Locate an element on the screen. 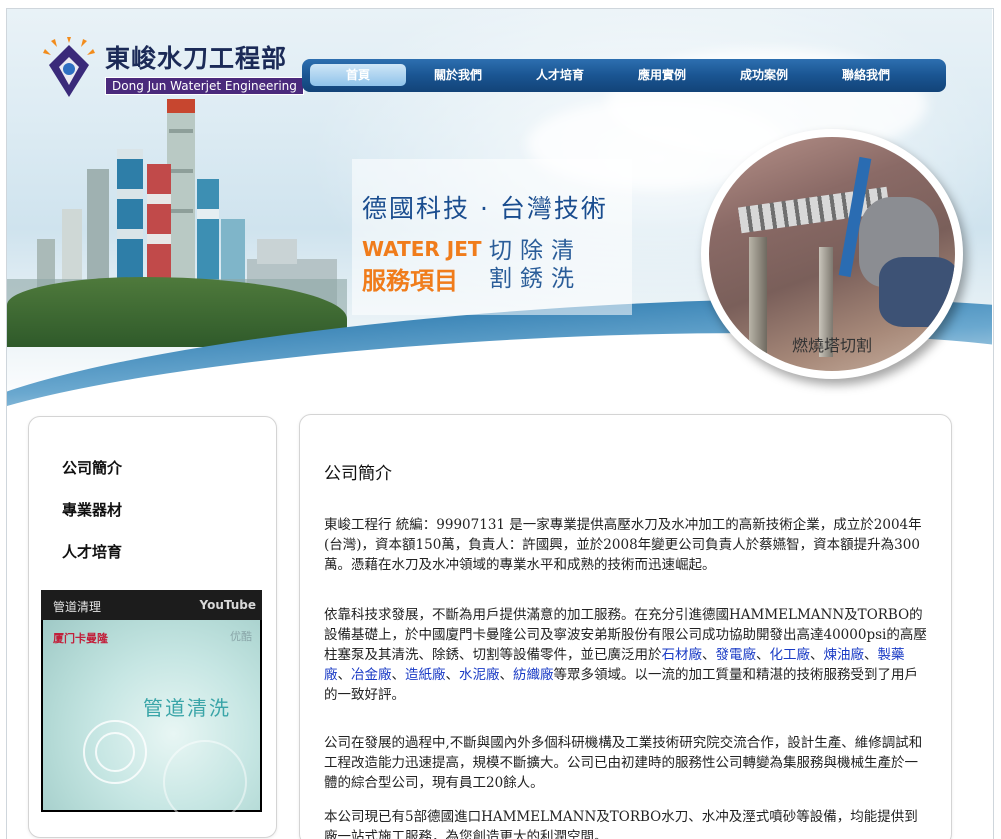 The image size is (1001, 839). photo-flare-tower-cutting: 燃燒塔切割 is located at coordinates (832, 254).